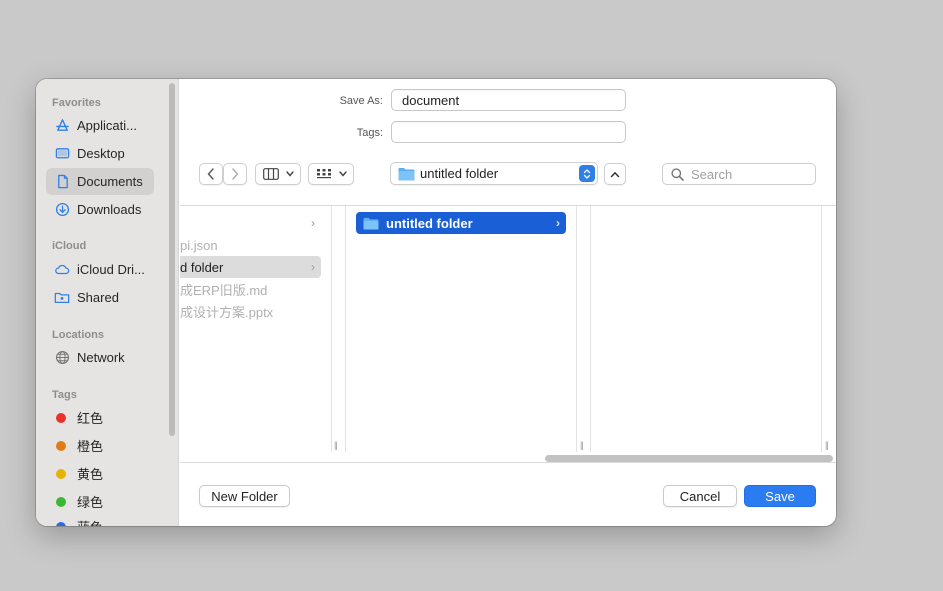  Describe the element at coordinates (90, 521) in the screenshot. I see `sidebar-item-label: 蓝色` at that location.